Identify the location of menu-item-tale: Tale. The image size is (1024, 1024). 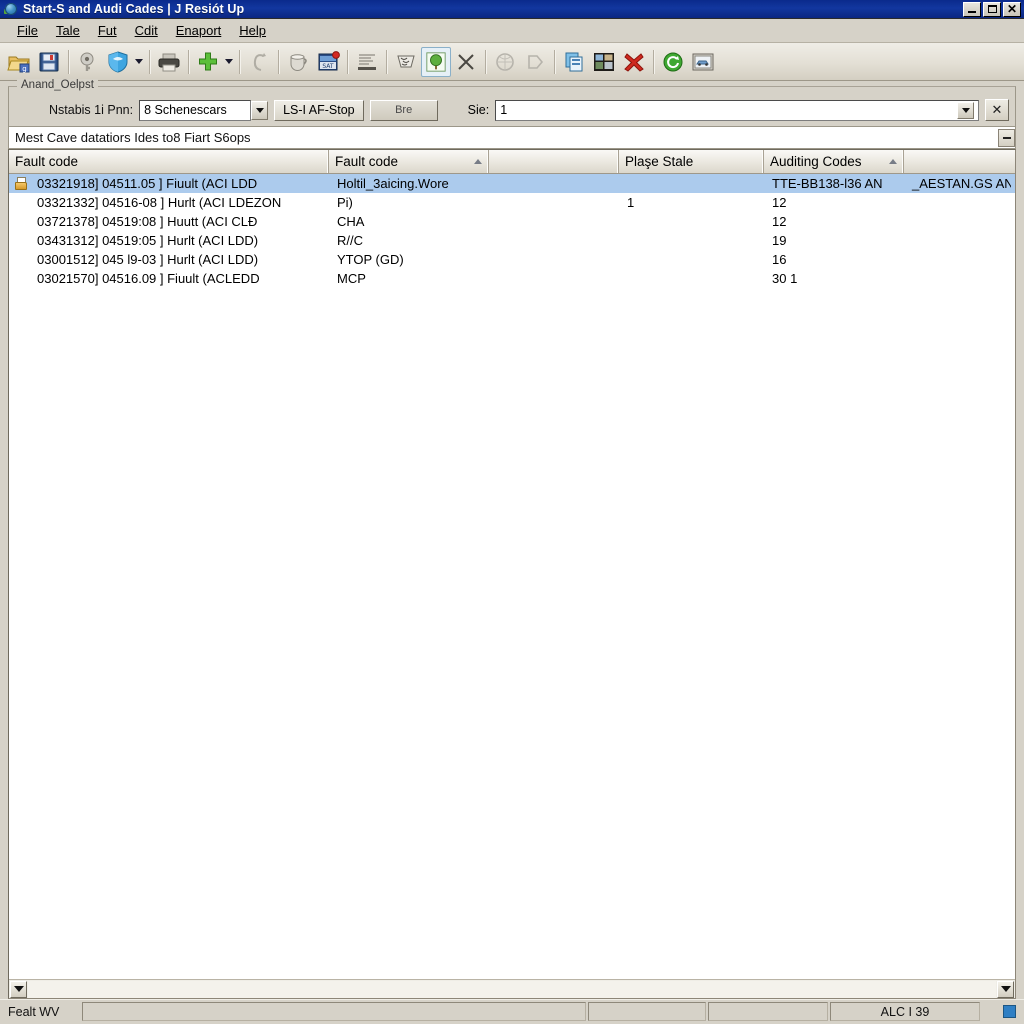
(68, 30).